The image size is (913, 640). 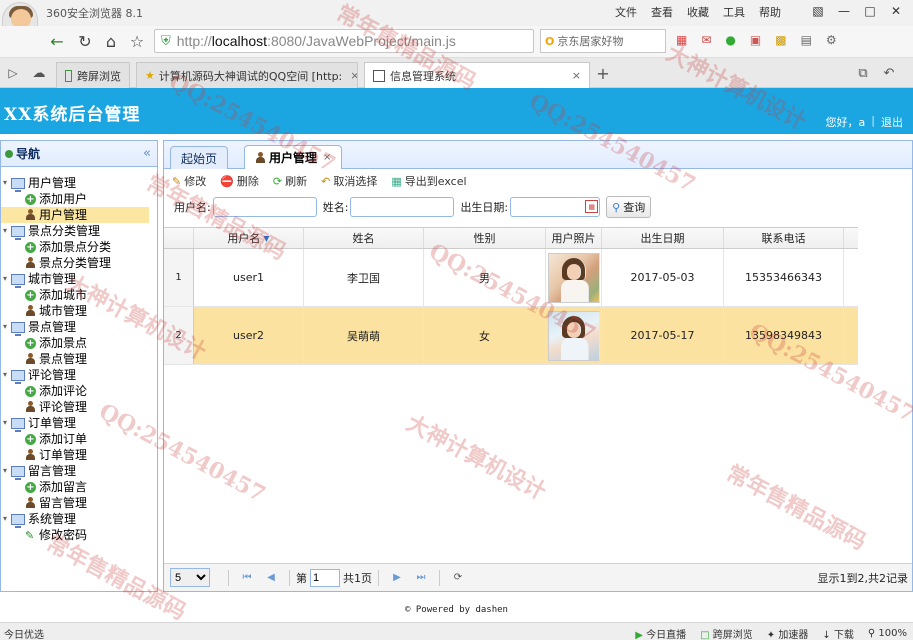 What do you see at coordinates (831, 40) in the screenshot?
I see `settings-icon: ⚙` at bounding box center [831, 40].